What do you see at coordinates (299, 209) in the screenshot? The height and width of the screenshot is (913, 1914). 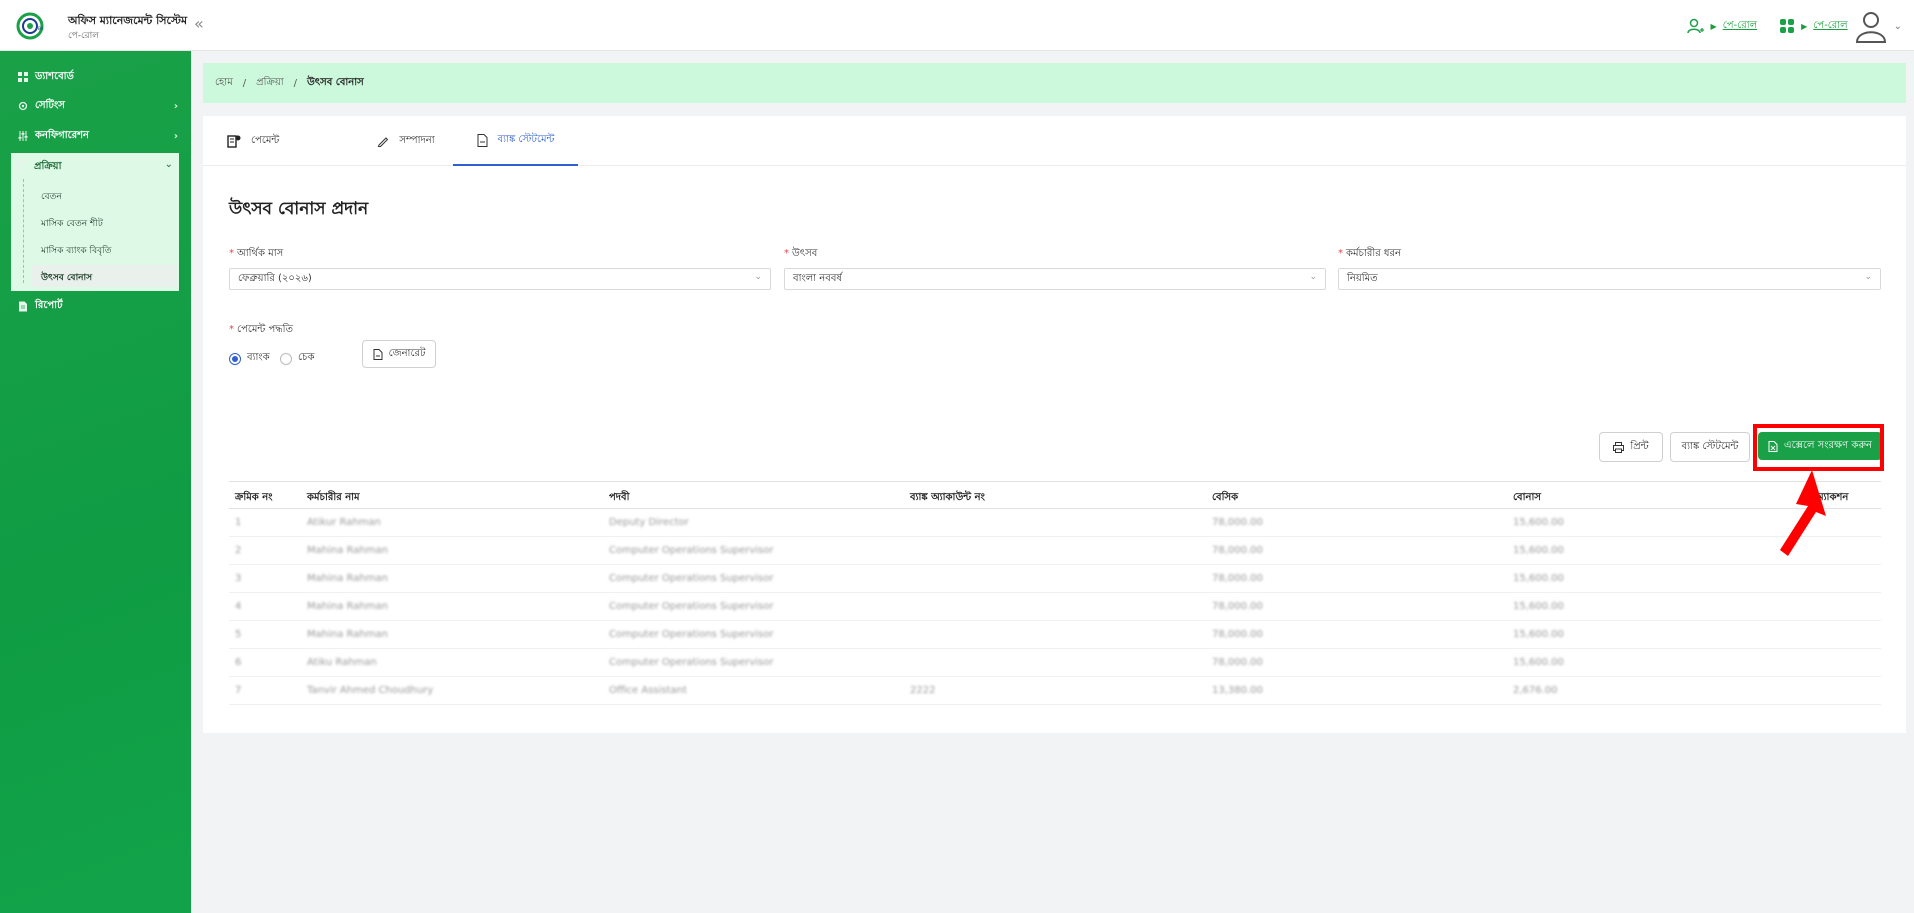 I see `page-title: উৎসব বোনাস প্রদান` at bounding box center [299, 209].